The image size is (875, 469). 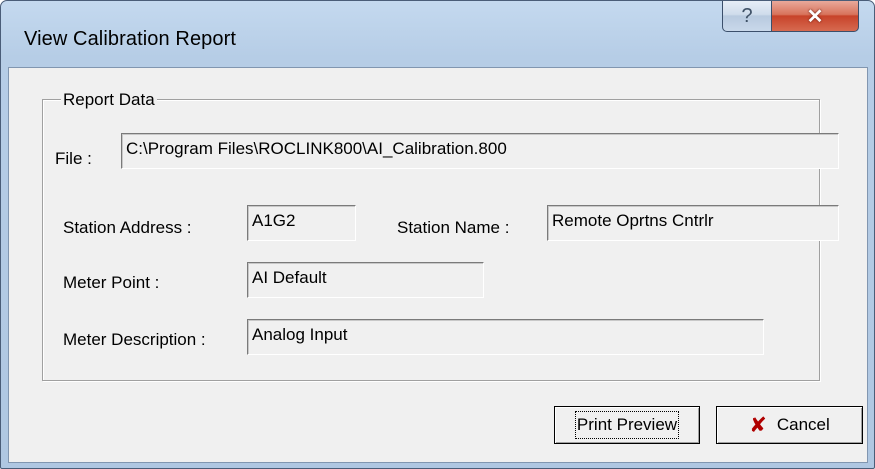 I want to click on help-button: ?, so click(x=747, y=16).